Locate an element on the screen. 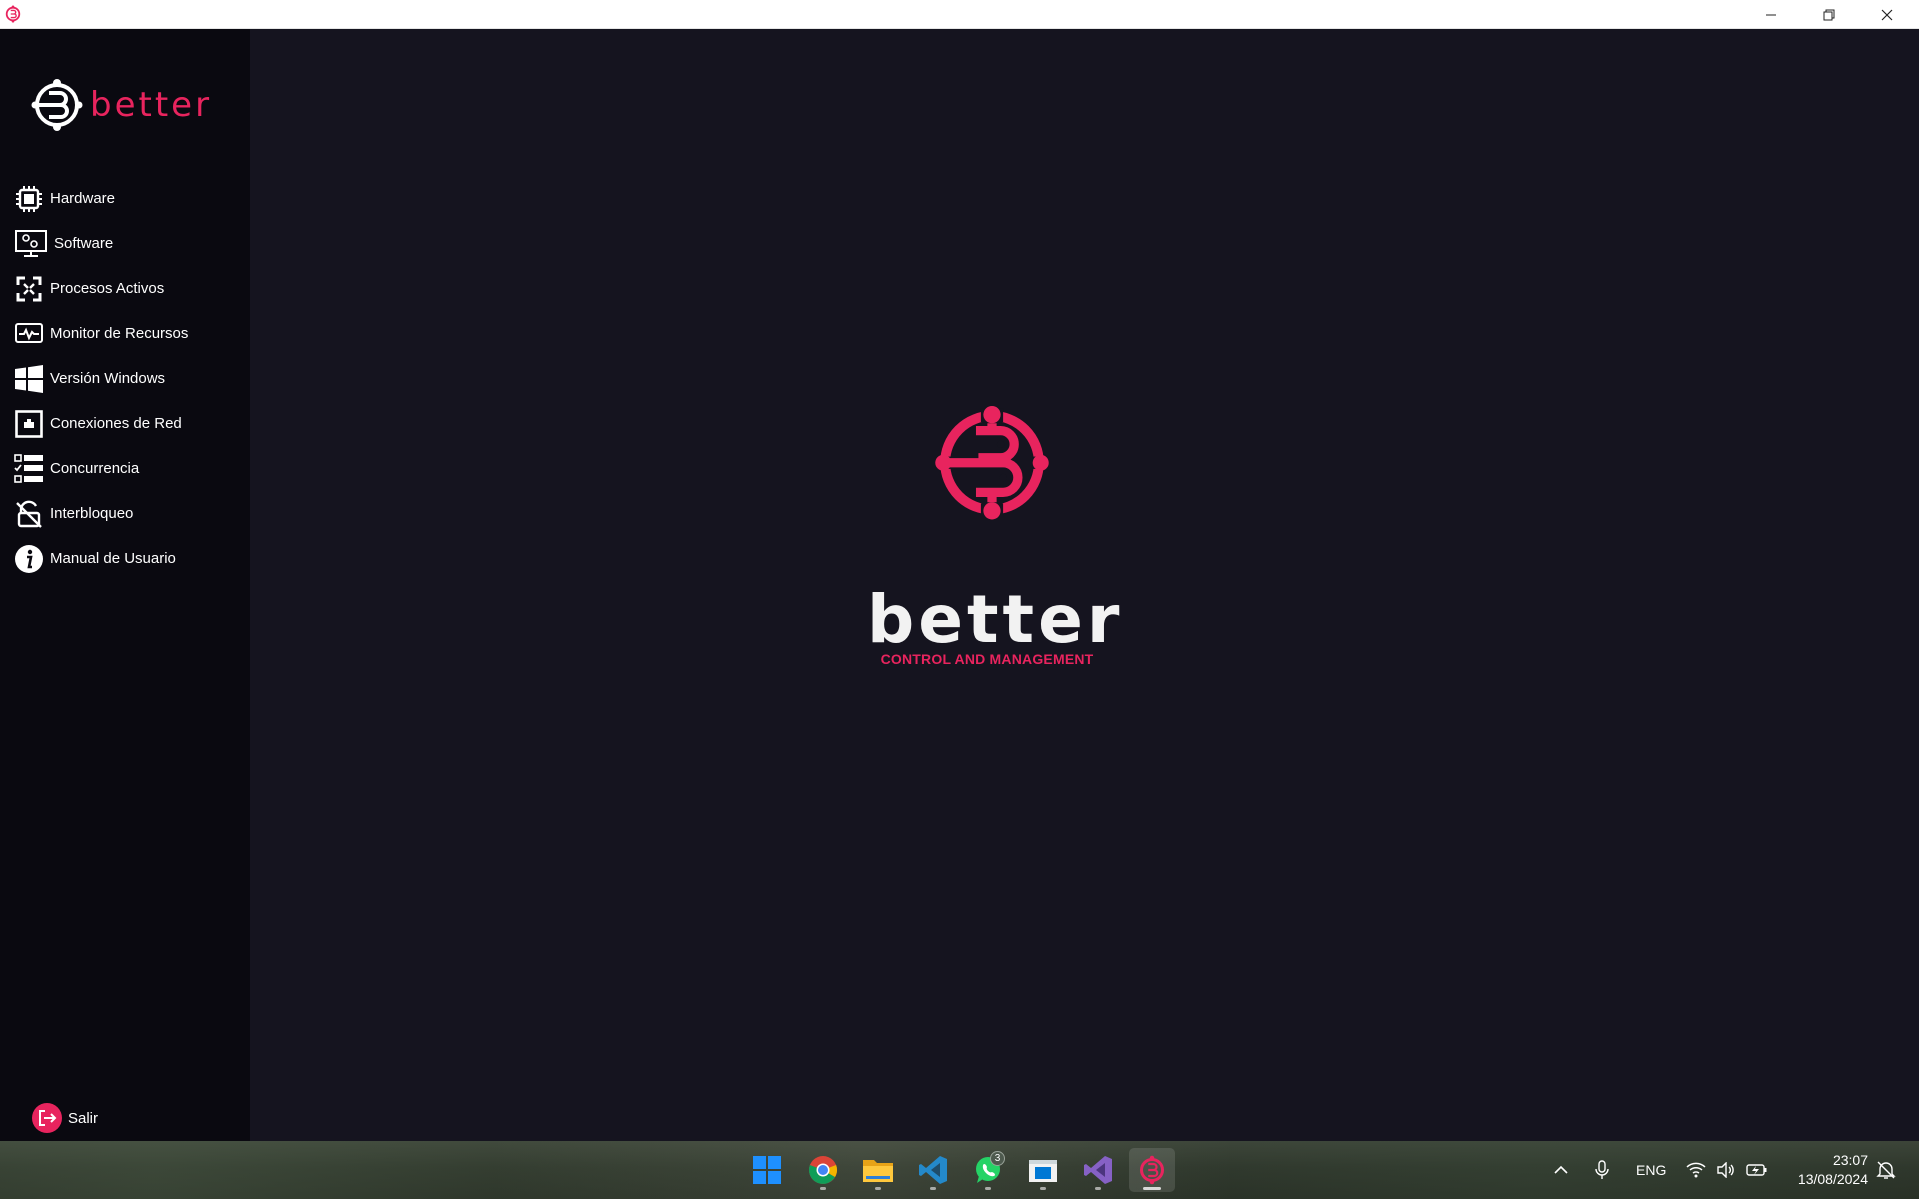 This screenshot has height=1199, width=1919. sidebar-item-label: Manual de Usuario is located at coordinates (113, 558).